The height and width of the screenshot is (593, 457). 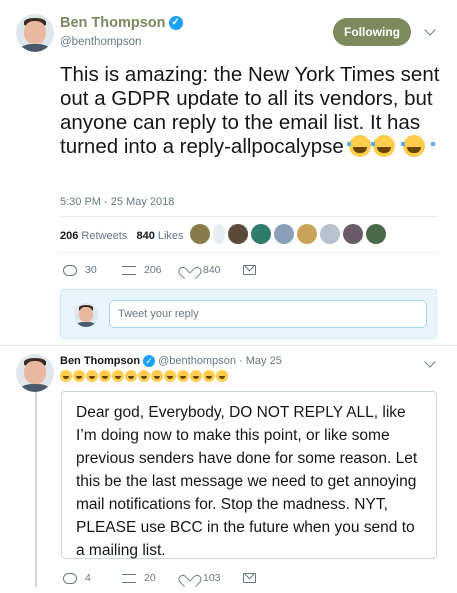 What do you see at coordinates (100, 42) in the screenshot?
I see `author-handle: @benthompson` at bounding box center [100, 42].